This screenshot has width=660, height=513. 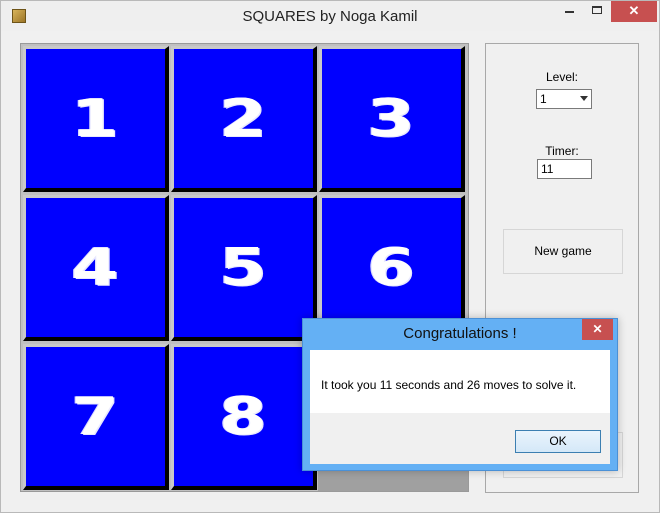 What do you see at coordinates (460, 438) in the screenshot?
I see `dialog-footer: OK` at bounding box center [460, 438].